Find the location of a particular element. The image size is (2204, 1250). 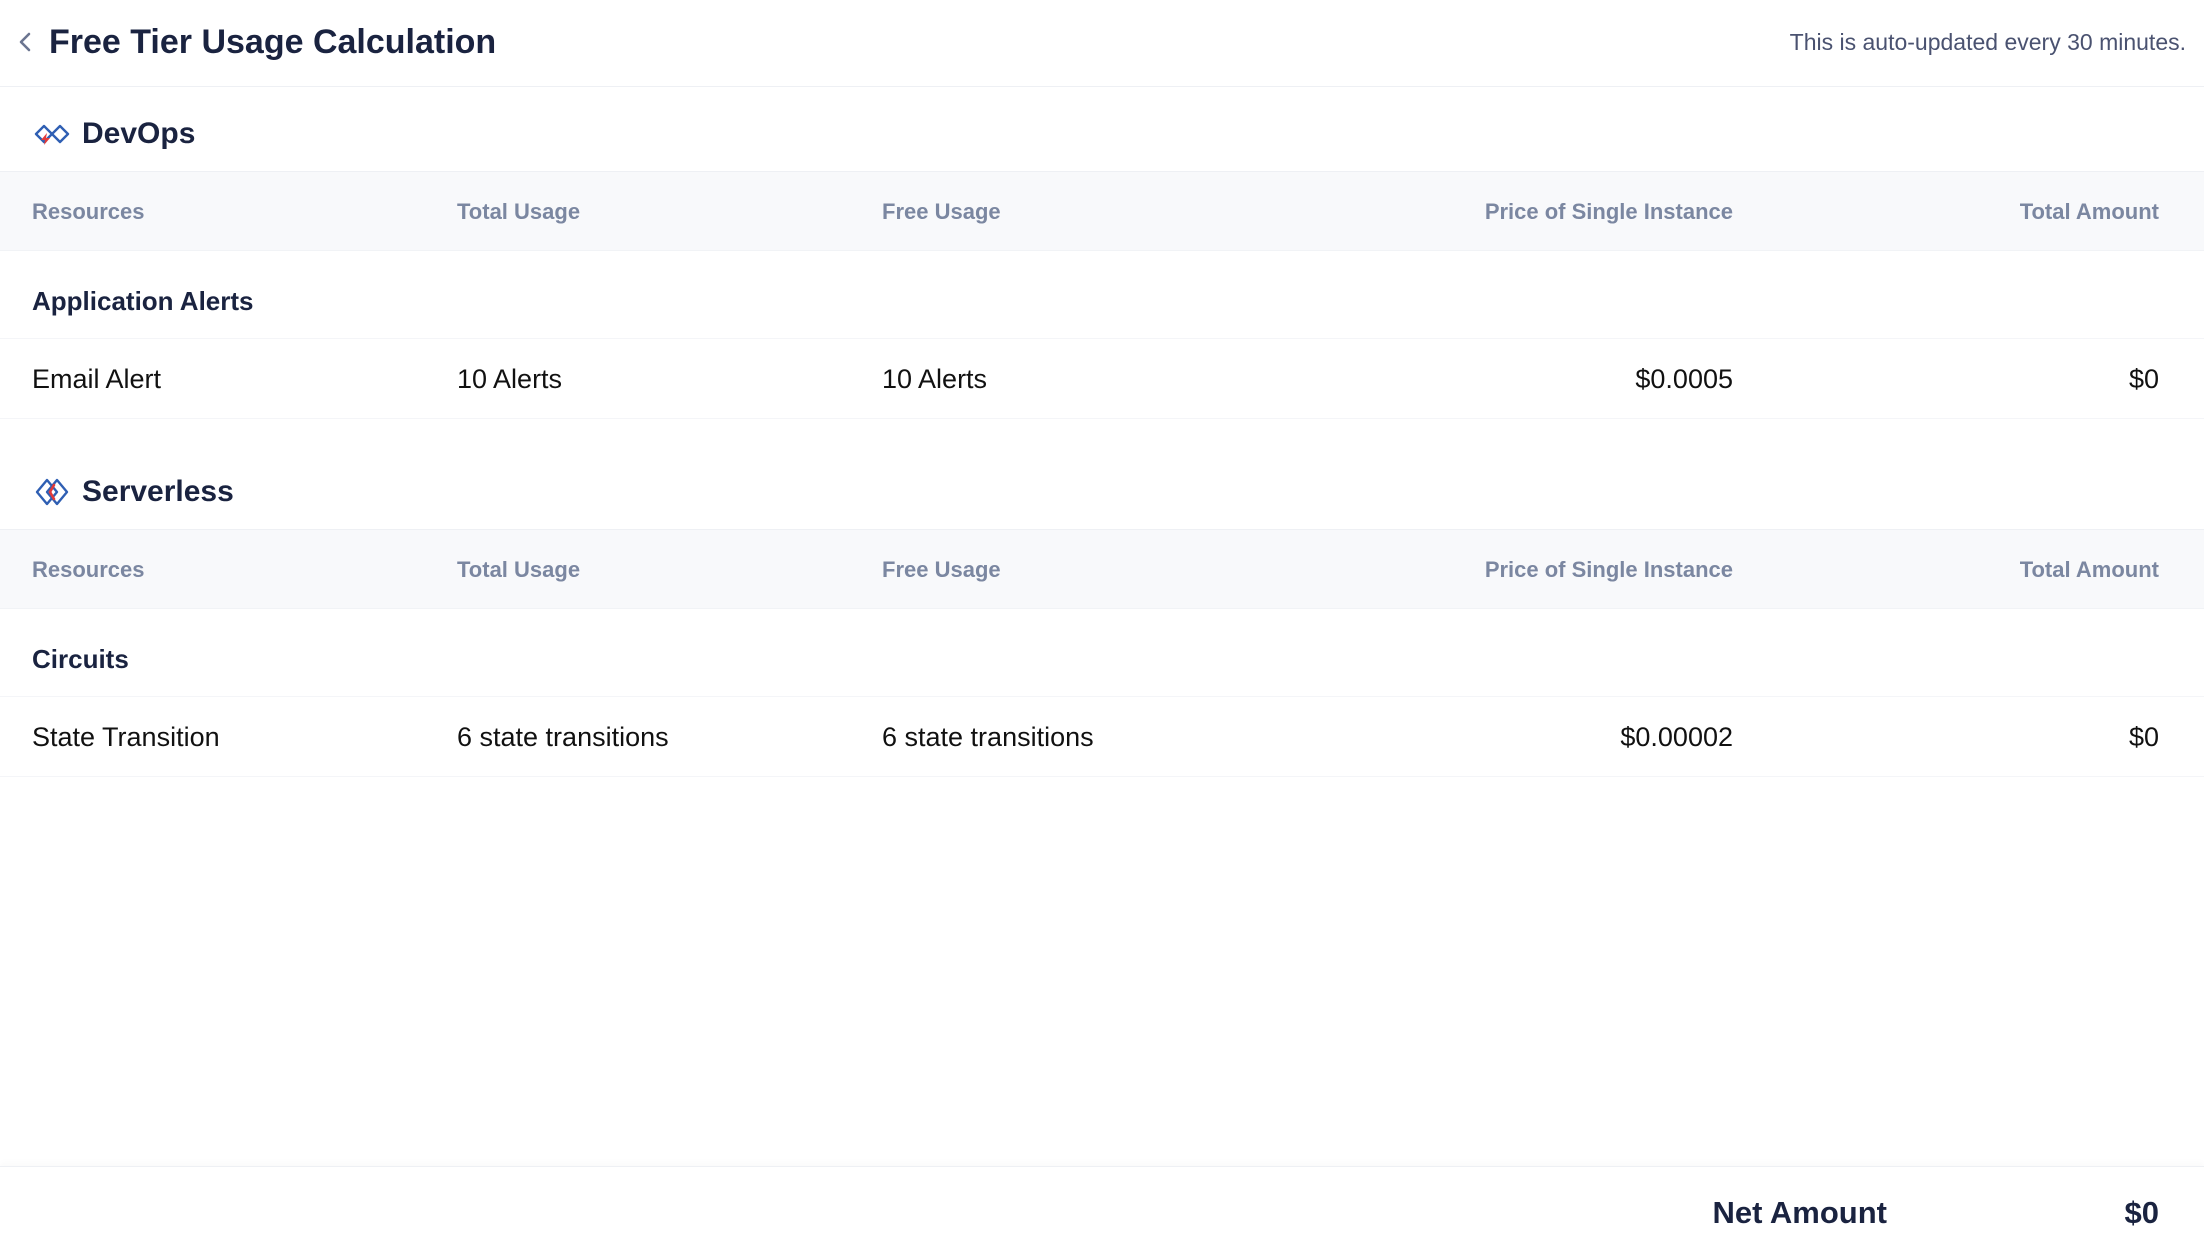

net-amount-footer: Net Amount $0 is located at coordinates (1102, 1208).